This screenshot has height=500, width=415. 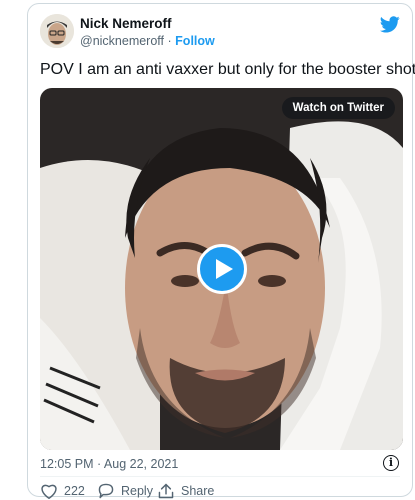 I want to click on reply-icon, so click(x=106, y=491).